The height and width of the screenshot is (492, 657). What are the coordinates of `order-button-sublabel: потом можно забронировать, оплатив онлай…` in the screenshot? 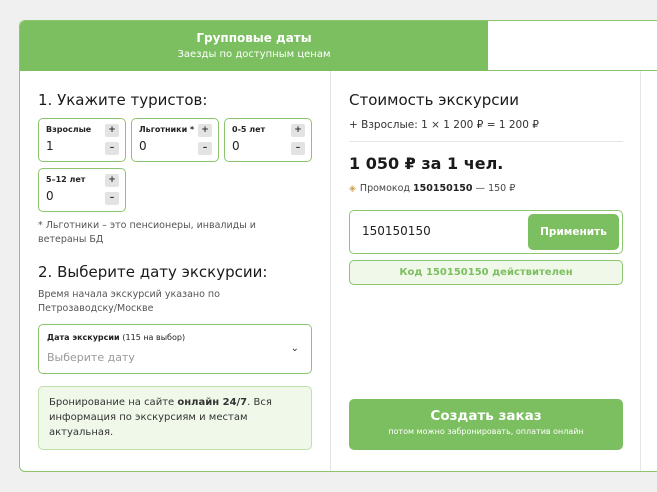 It's located at (486, 431).